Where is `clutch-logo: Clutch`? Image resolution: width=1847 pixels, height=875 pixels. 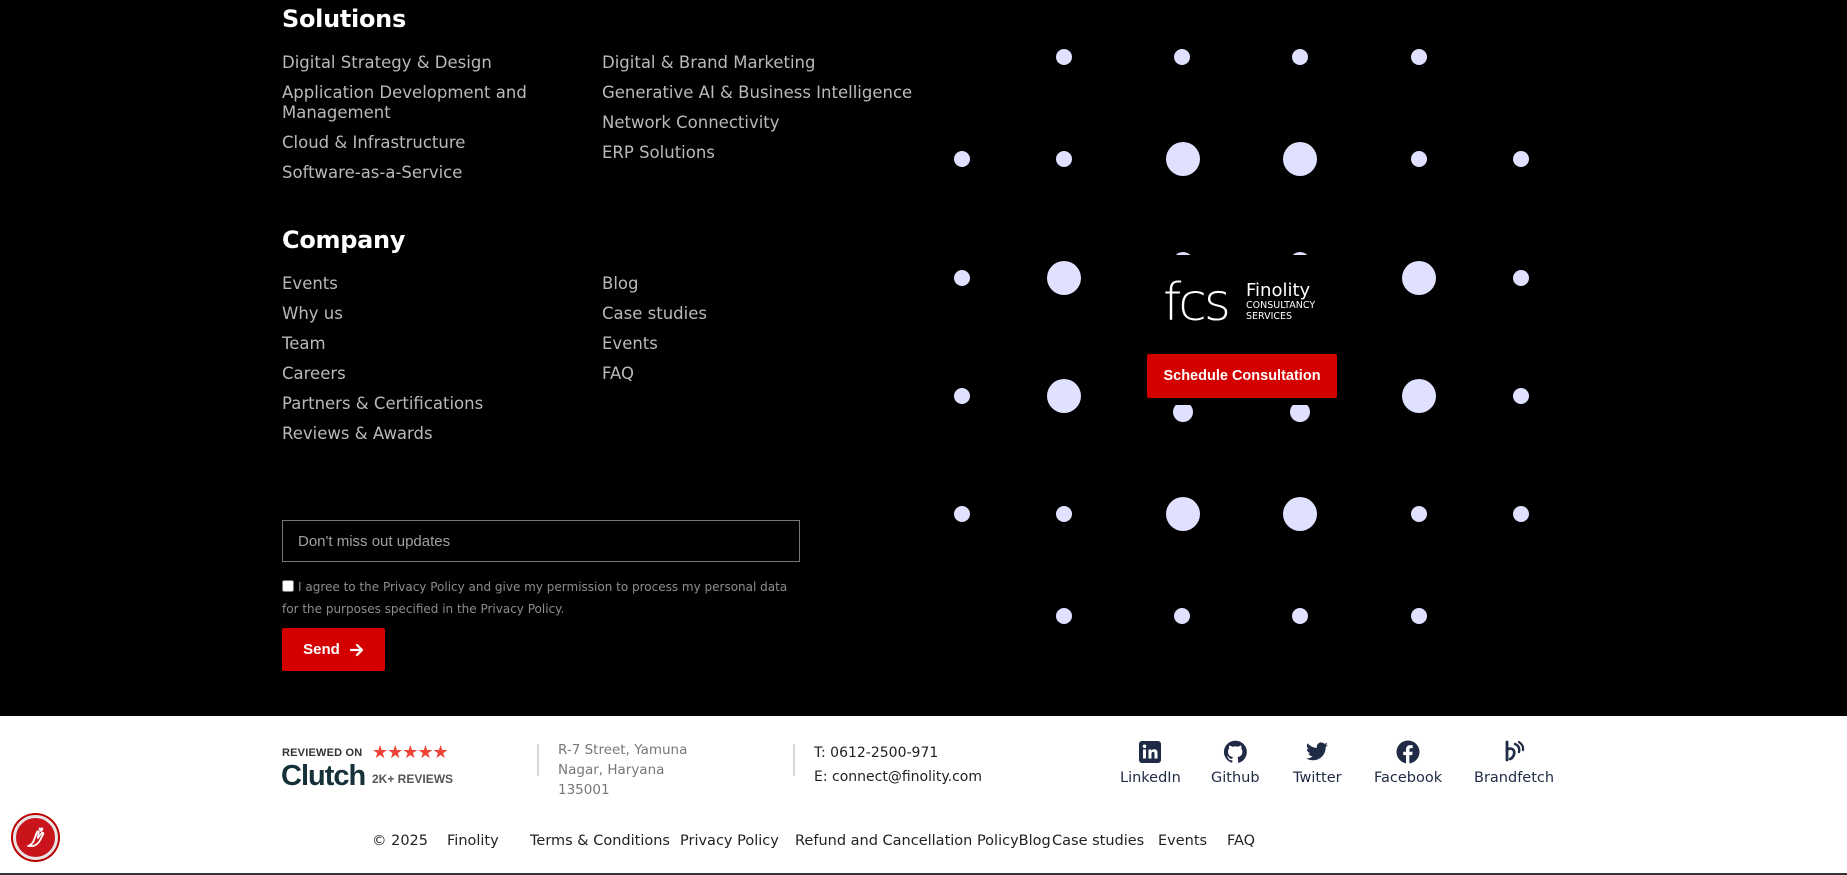 clutch-logo: Clutch is located at coordinates (323, 776).